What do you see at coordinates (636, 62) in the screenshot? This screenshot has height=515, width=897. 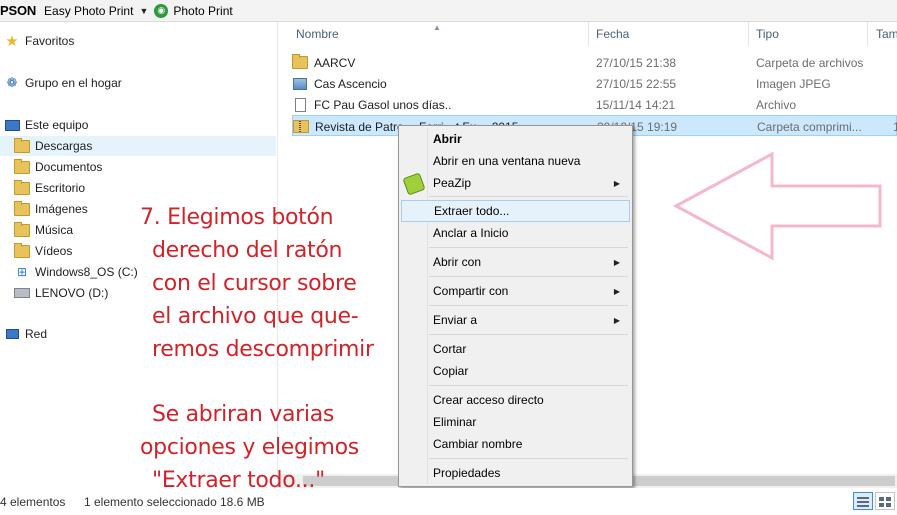 I see `file-date: 27/10/15 21:38` at bounding box center [636, 62].